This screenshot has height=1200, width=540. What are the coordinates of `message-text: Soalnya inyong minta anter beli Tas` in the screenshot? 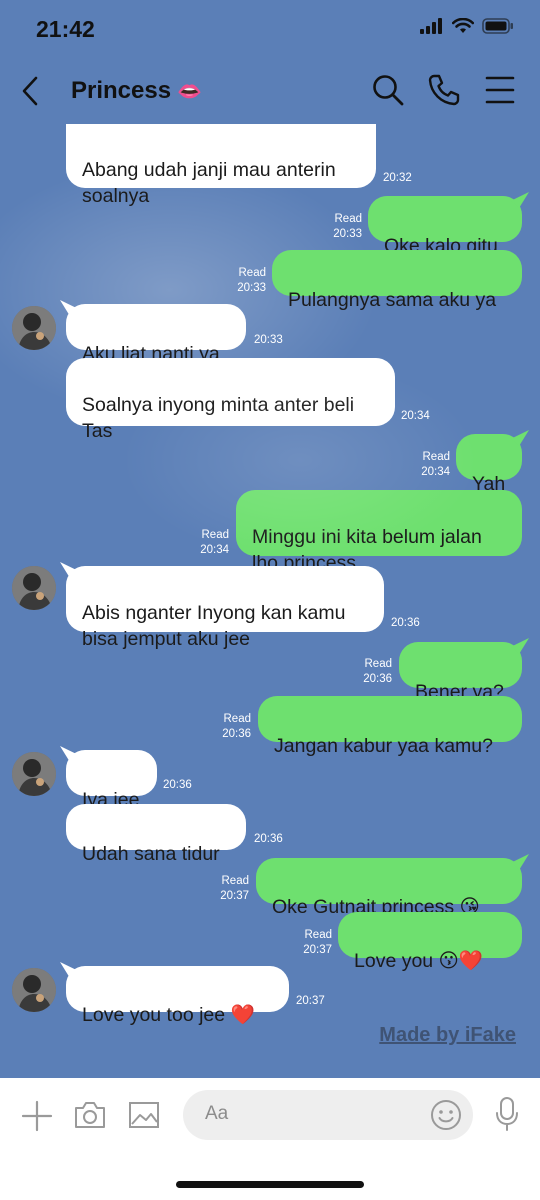 It's located at (218, 418).